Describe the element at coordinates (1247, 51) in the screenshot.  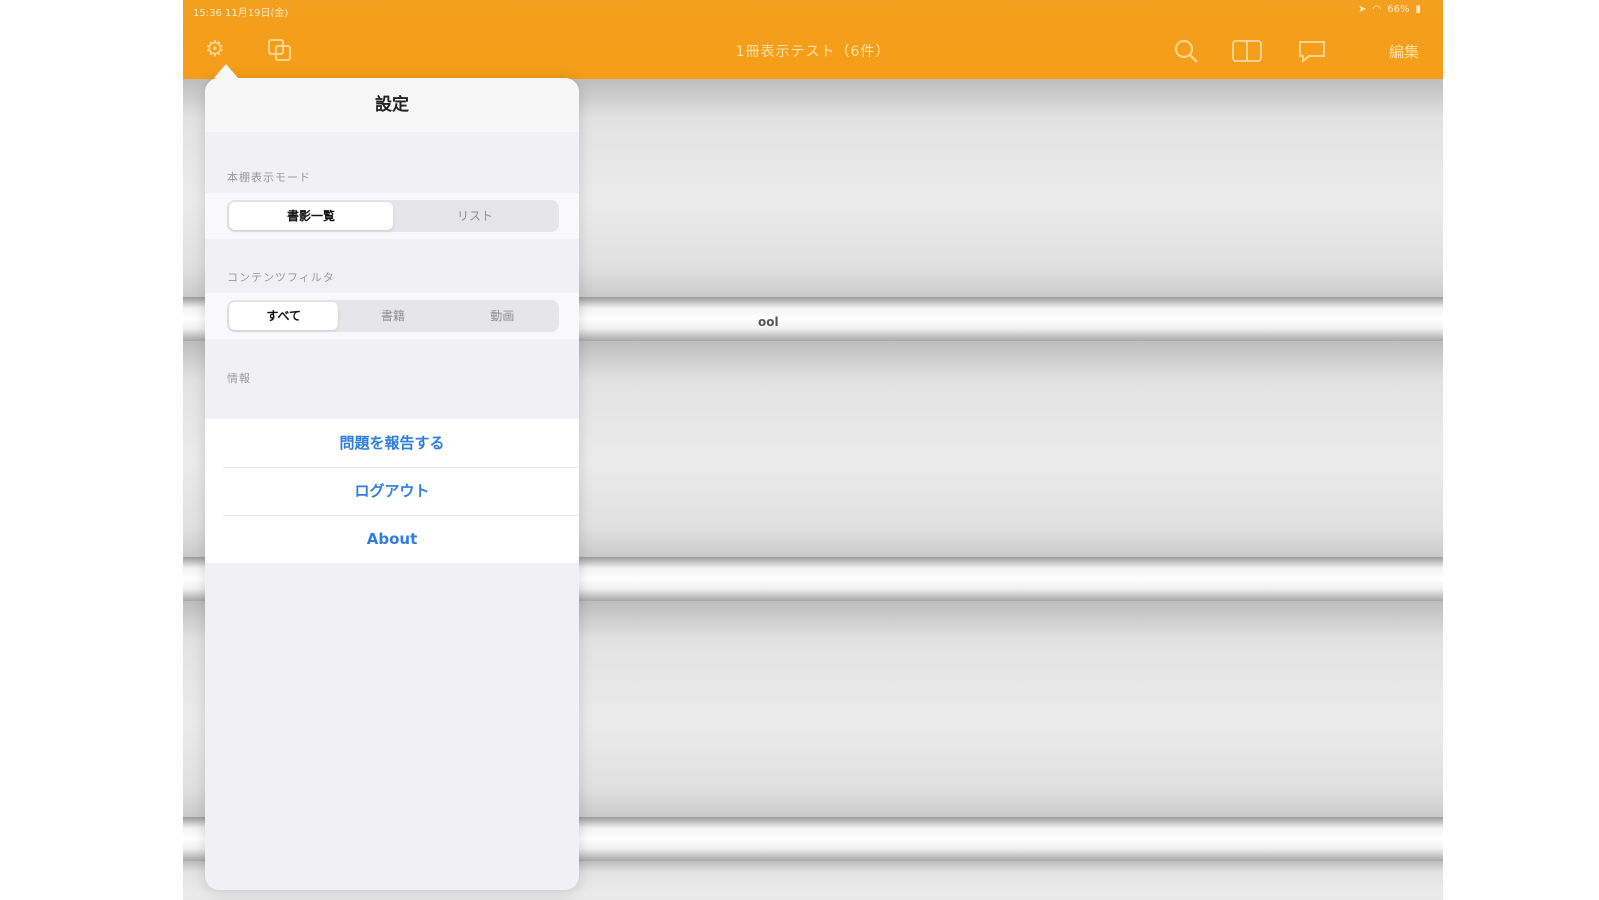
I see `book-icon-graphic` at that location.